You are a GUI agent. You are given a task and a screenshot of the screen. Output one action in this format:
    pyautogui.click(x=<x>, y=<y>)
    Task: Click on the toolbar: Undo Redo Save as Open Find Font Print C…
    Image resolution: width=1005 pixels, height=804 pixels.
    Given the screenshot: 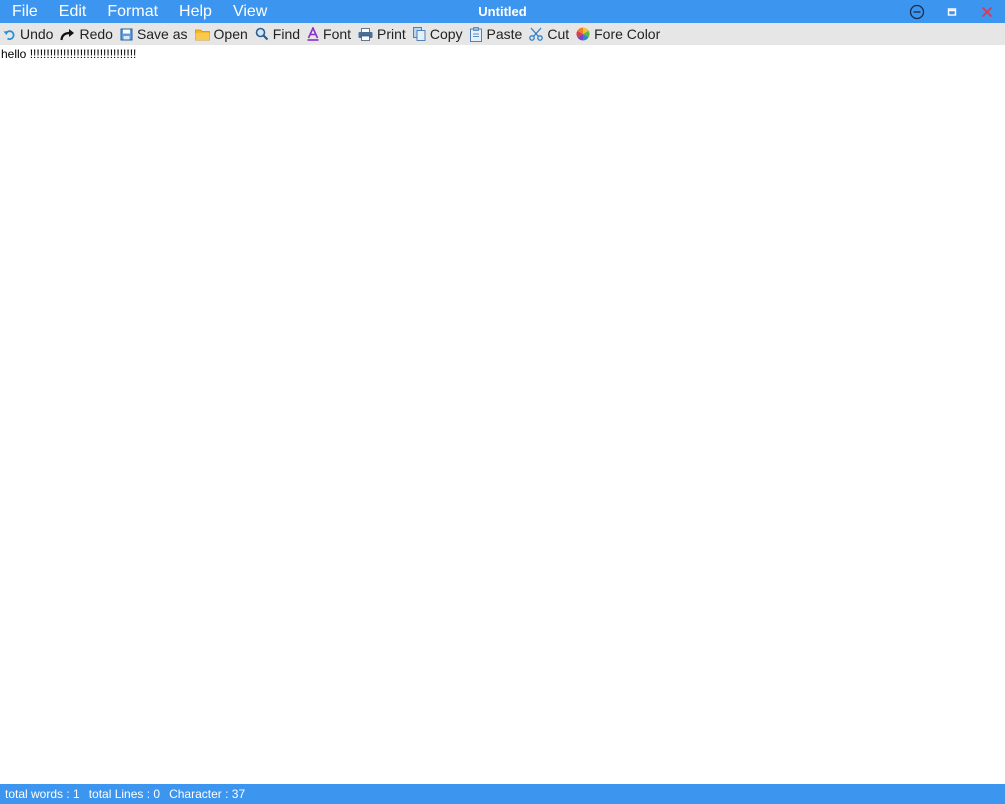 What is the action you would take?
    pyautogui.click(x=502, y=34)
    